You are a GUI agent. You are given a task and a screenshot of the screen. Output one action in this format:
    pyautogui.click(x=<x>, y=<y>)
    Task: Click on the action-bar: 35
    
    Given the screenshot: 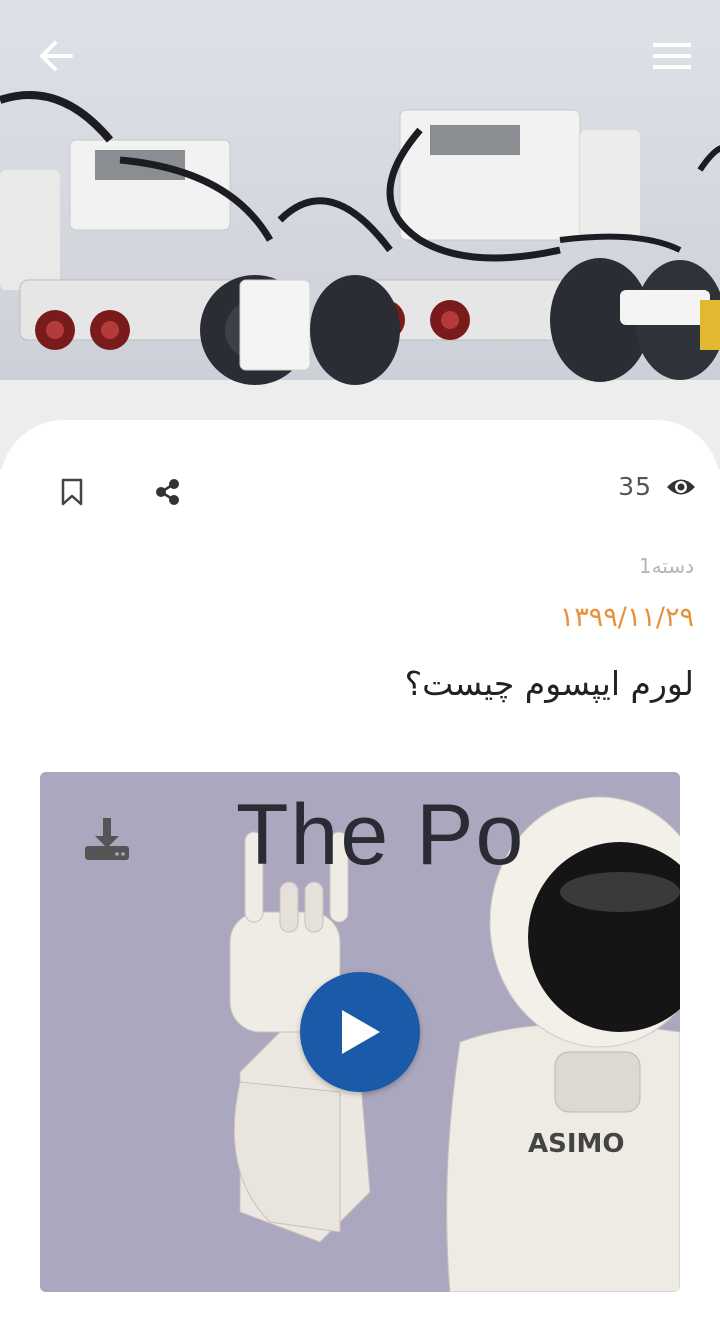 What is the action you would take?
    pyautogui.click(x=360, y=492)
    